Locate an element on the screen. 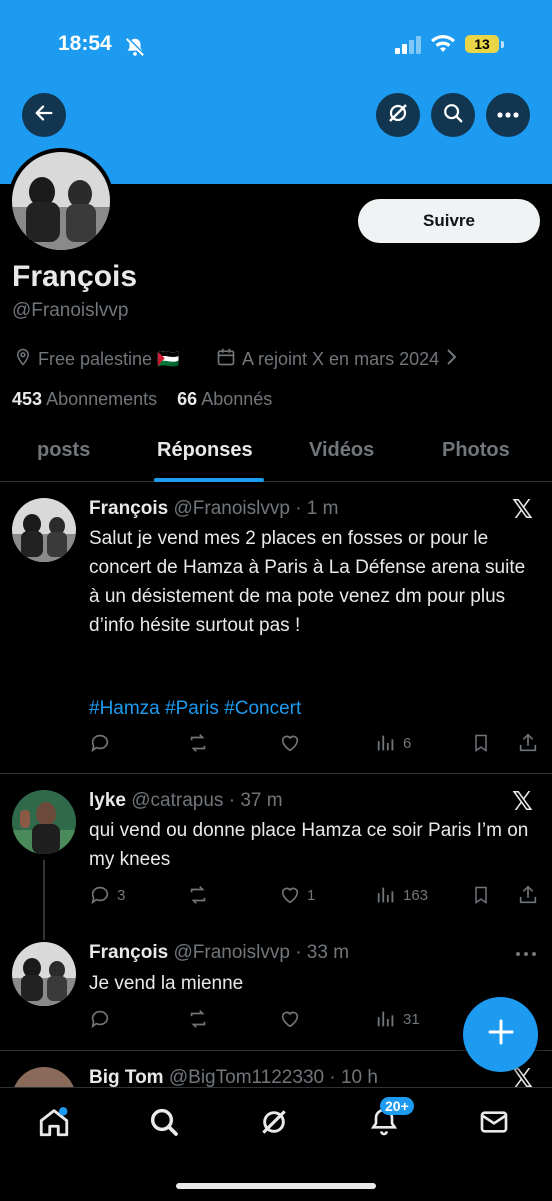 The width and height of the screenshot is (552, 1201). location-pin-icon is located at coordinates (23, 359).